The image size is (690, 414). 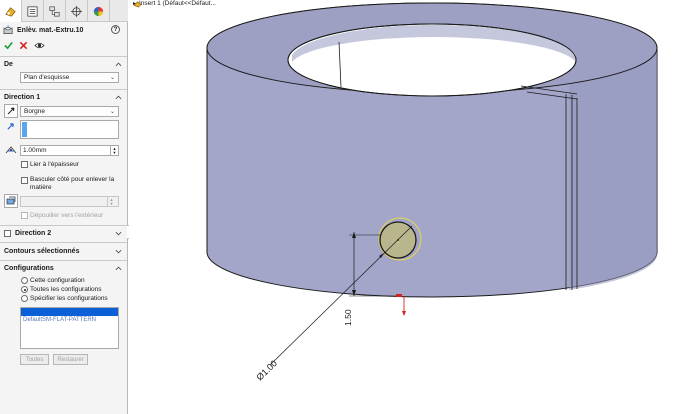 What do you see at coordinates (11, 150) in the screenshot?
I see `depth-icon` at bounding box center [11, 150].